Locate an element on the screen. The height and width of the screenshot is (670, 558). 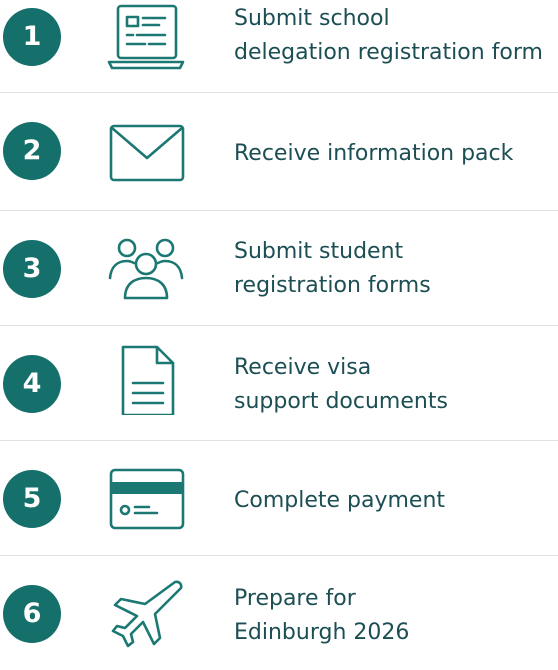
step-label: Prepare for Edinburgh 2026 is located at coordinates (322, 615).